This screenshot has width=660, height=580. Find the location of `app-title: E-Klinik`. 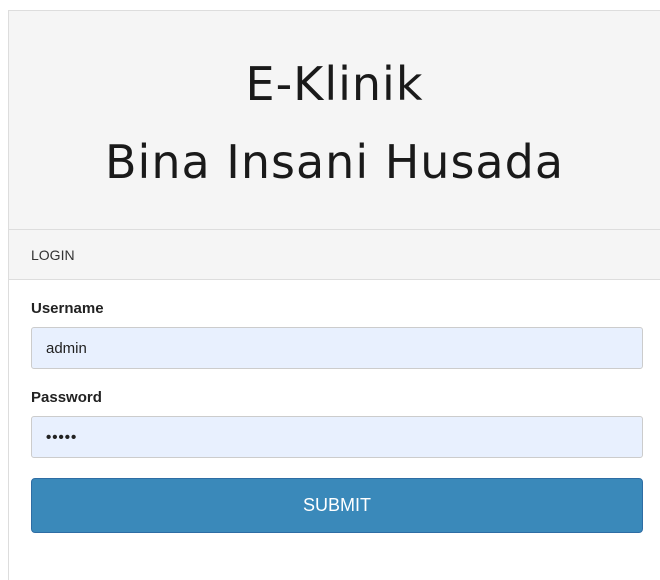

app-title: E-Klinik is located at coordinates (334, 84).